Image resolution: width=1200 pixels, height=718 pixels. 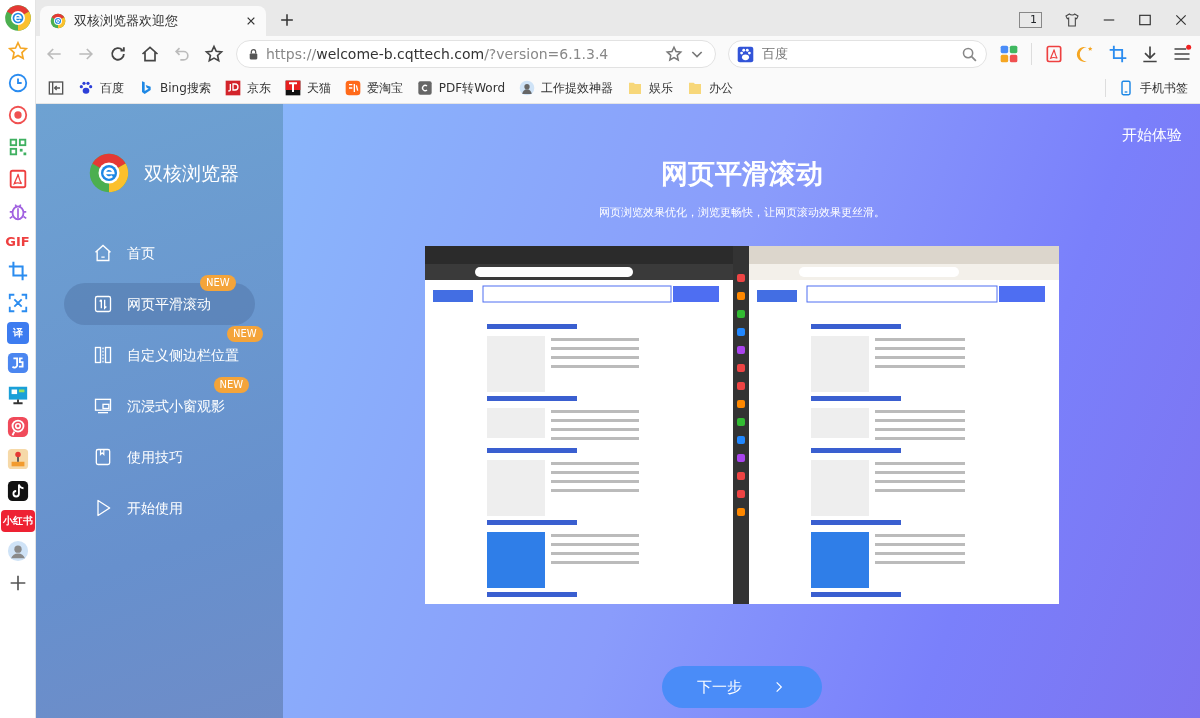 I want to click on address-bar: https://welcome-b.cqttech.com/?version=6.1.3.4, so click(x=476, y=54).